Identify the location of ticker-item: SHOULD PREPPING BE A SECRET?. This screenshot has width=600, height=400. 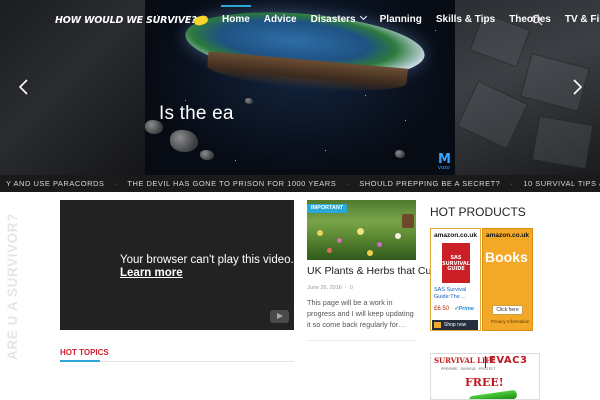
(429, 183).